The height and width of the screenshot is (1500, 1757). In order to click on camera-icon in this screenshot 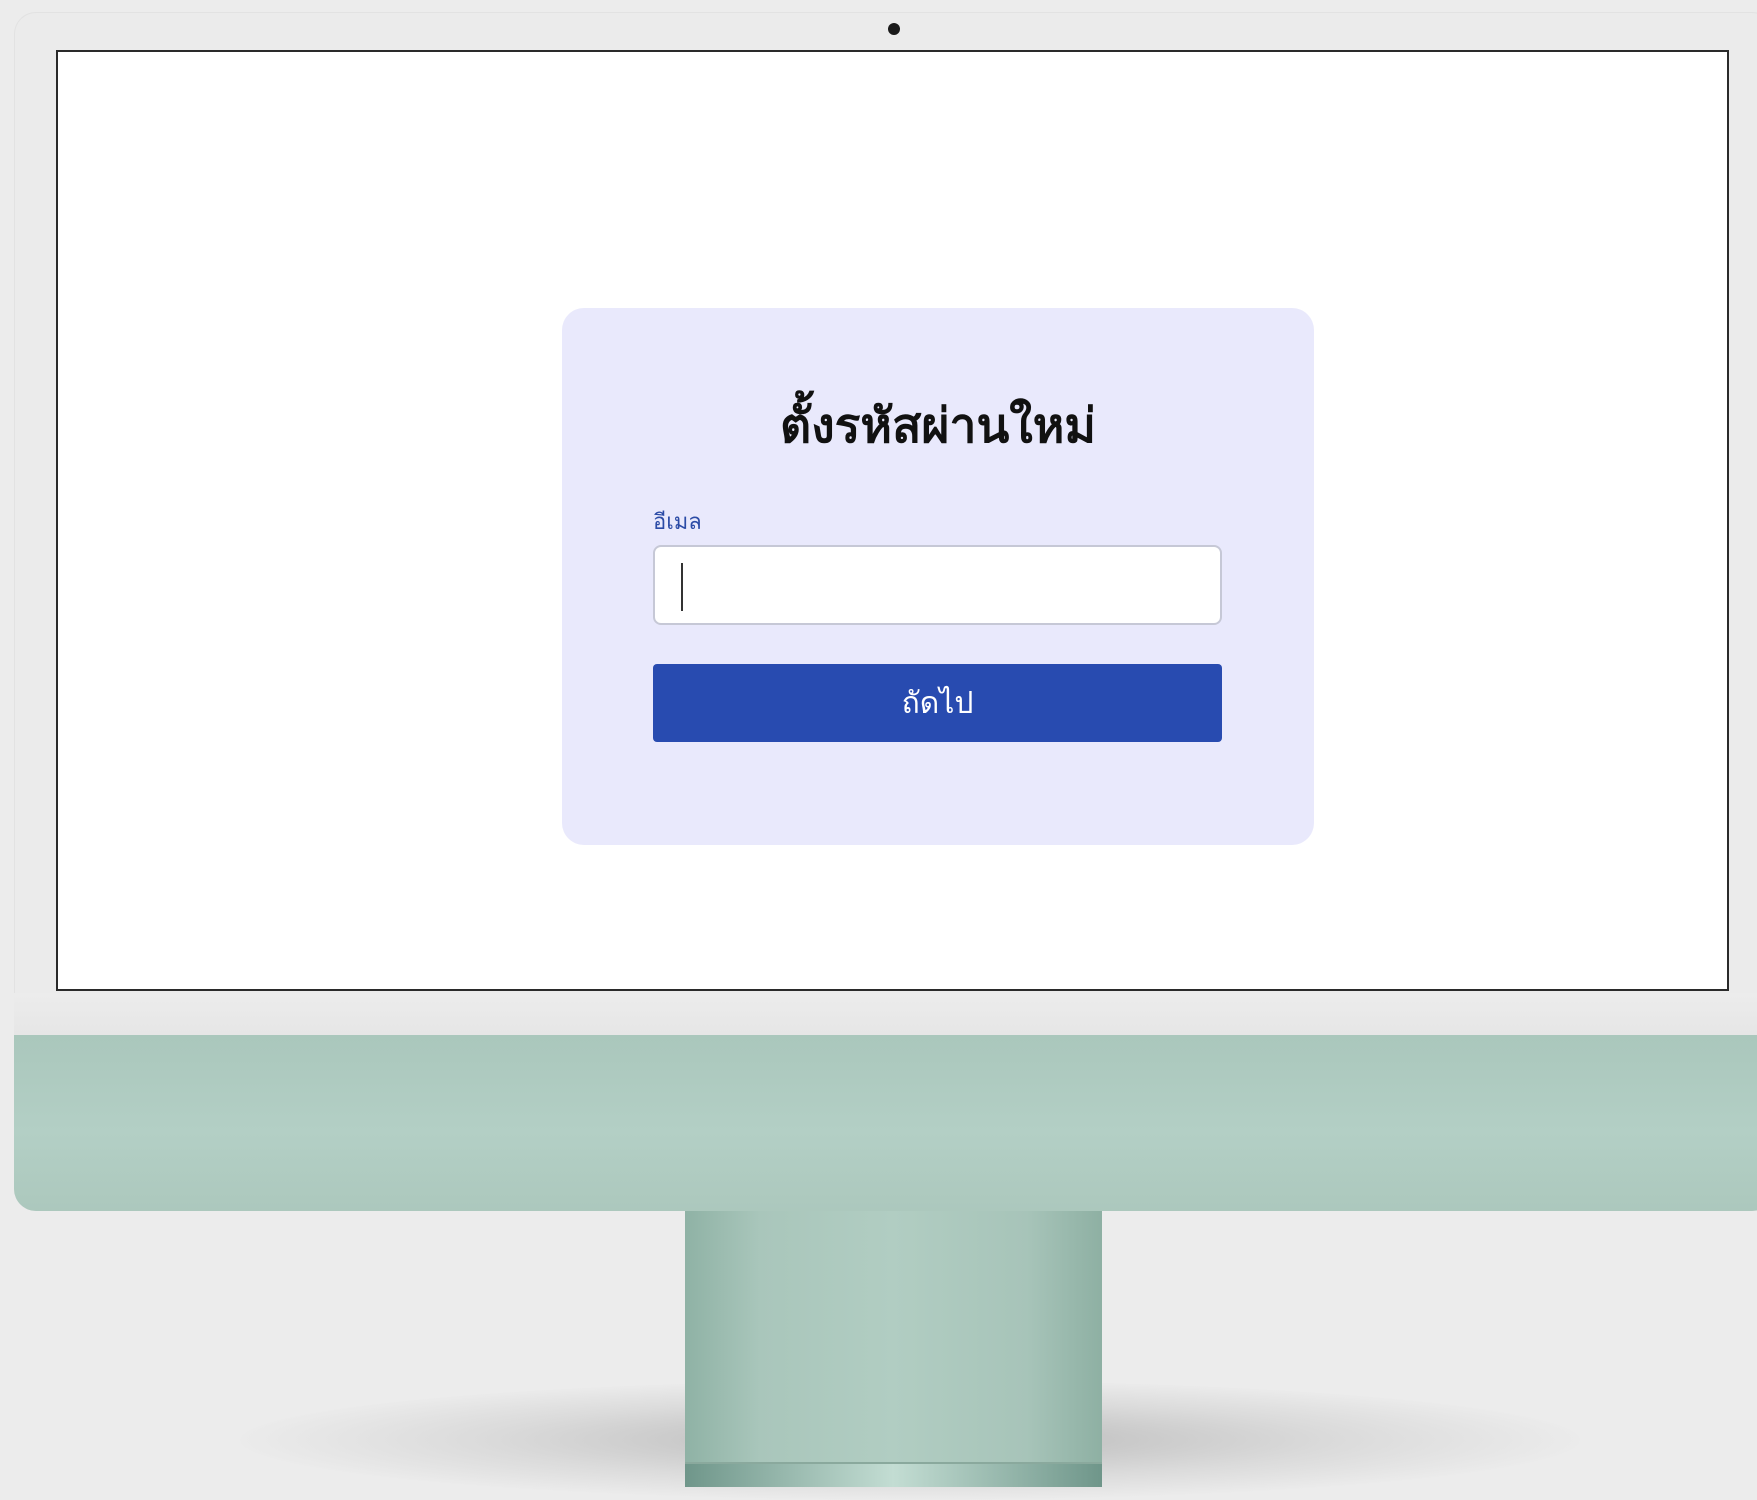, I will do `click(894, 29)`.